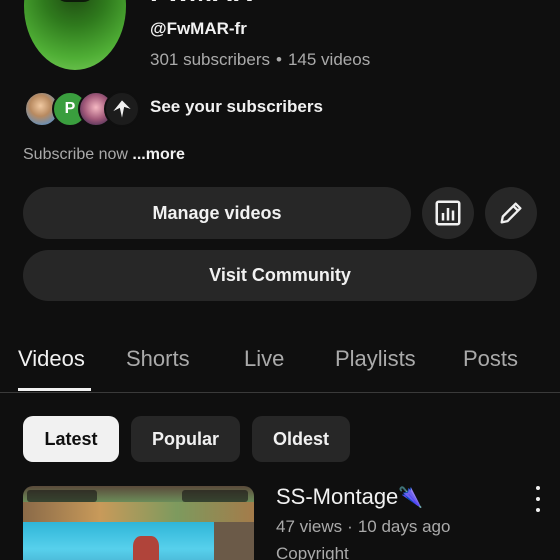 Image resolution: width=560 pixels, height=560 pixels. I want to click on avatar-figure, so click(75, 1).